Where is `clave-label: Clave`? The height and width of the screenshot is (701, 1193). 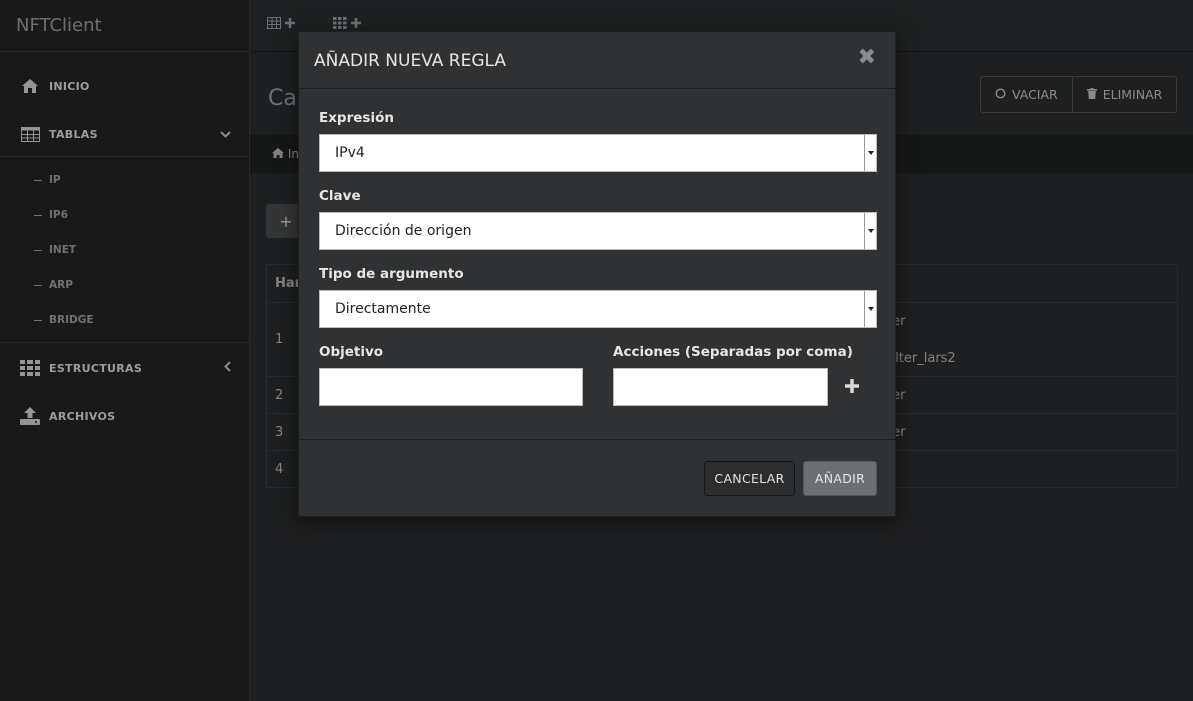
clave-label: Clave is located at coordinates (340, 196).